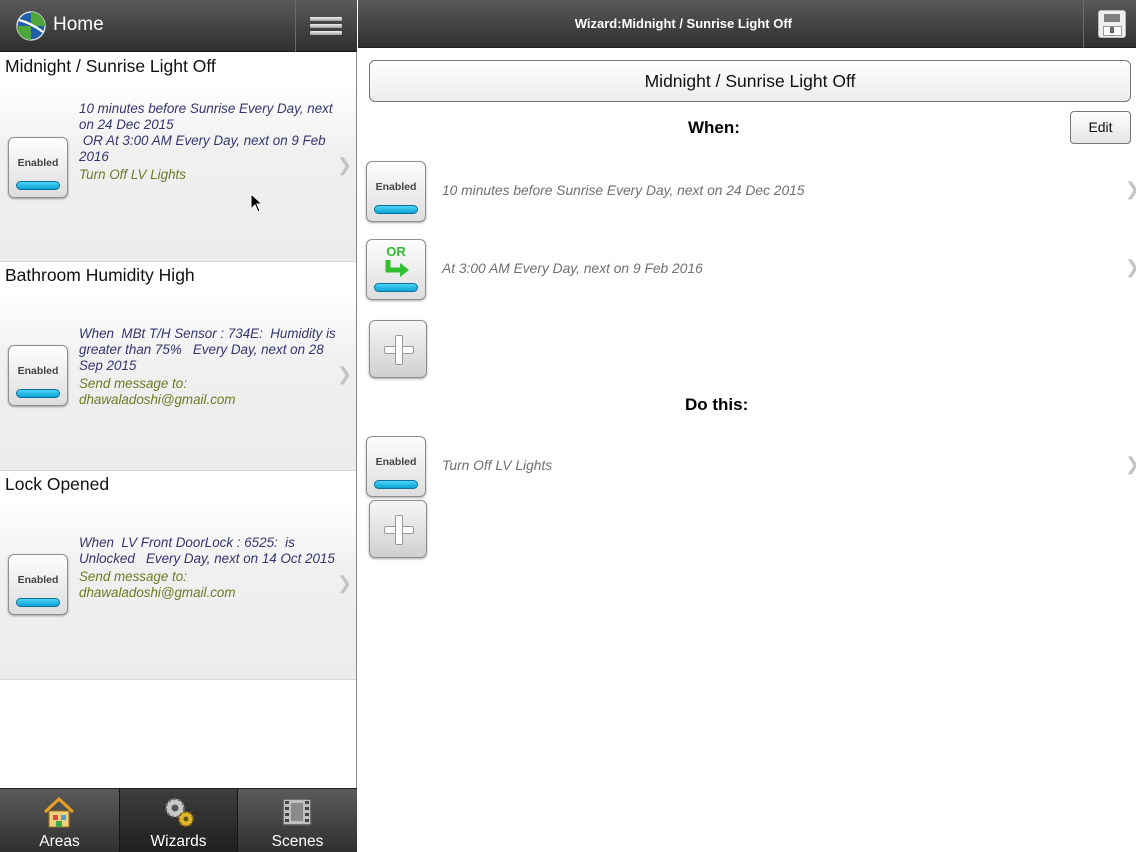  What do you see at coordinates (178, 841) in the screenshot?
I see `tab-label: Wizards` at bounding box center [178, 841].